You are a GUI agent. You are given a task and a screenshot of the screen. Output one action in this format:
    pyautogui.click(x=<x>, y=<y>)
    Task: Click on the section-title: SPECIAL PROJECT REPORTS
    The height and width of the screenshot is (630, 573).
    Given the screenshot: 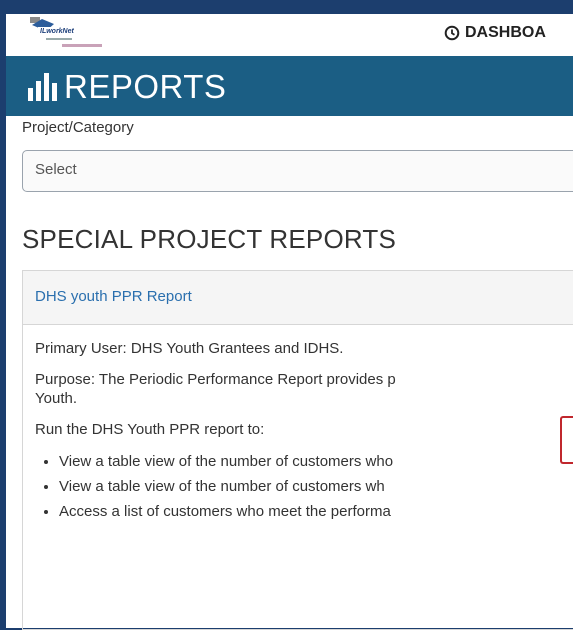 What is the action you would take?
    pyautogui.click(x=209, y=239)
    